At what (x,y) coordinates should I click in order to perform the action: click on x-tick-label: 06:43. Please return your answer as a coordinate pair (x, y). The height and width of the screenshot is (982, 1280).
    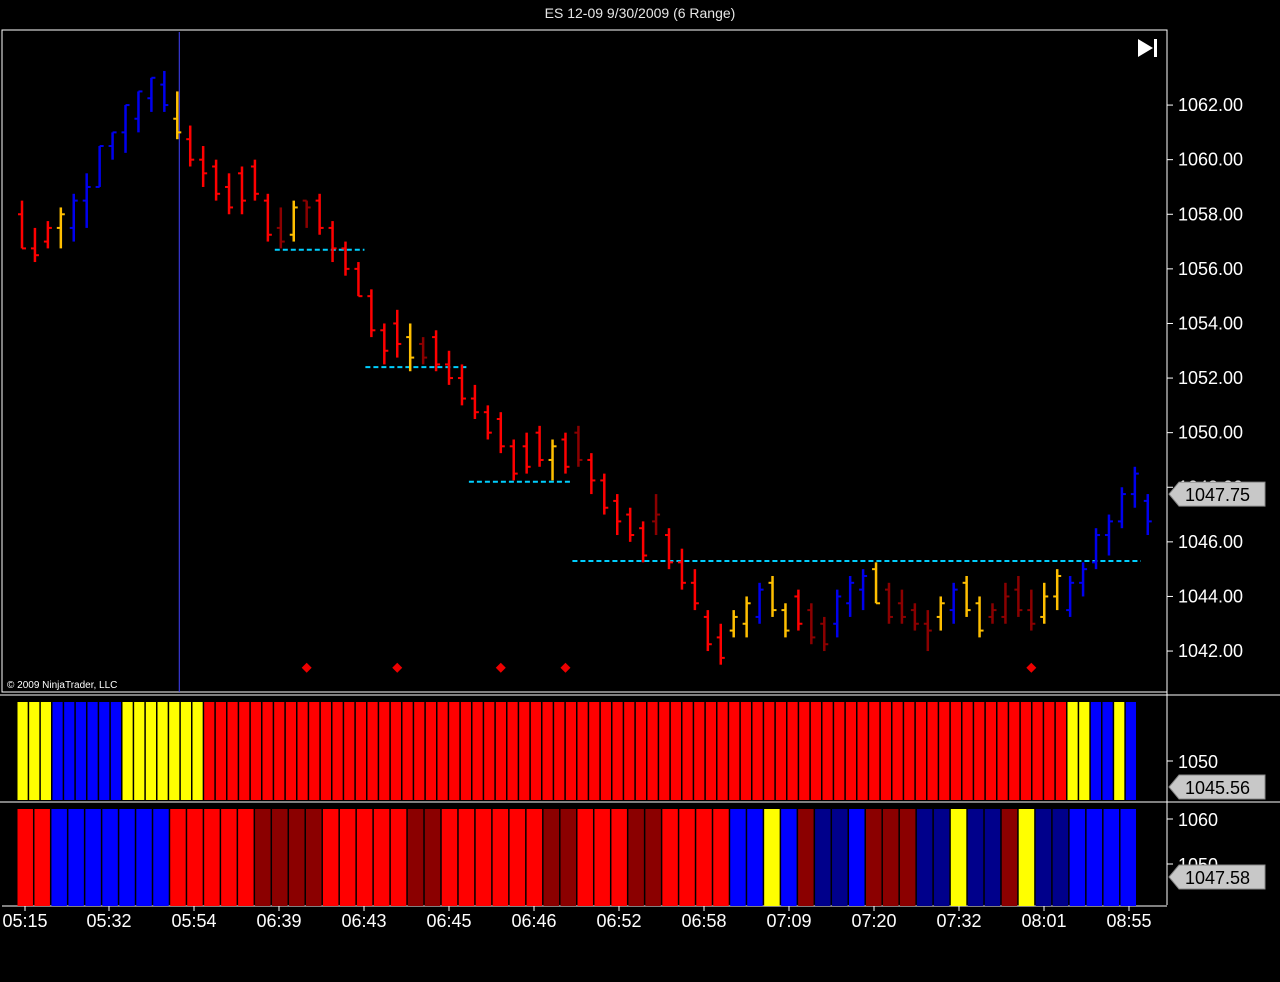
    Looking at the image, I should click on (363, 921).